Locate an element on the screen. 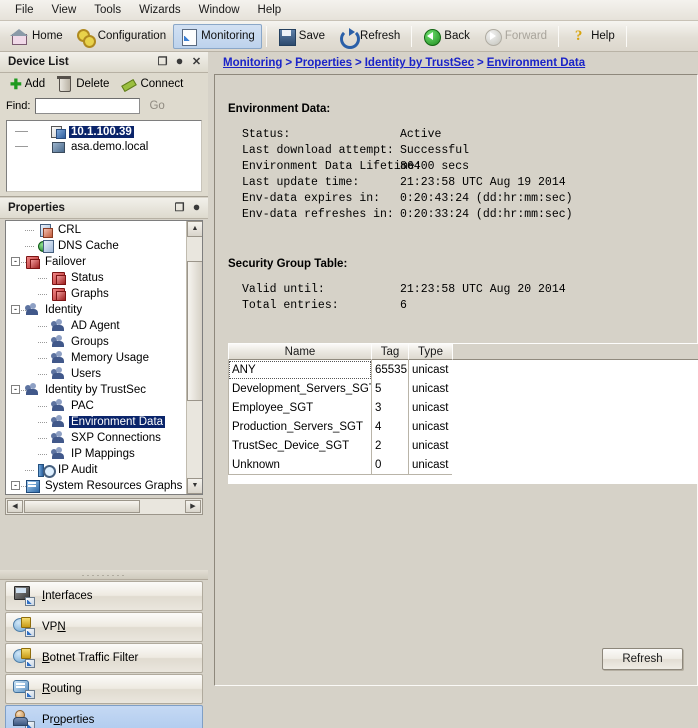 The width and height of the screenshot is (698, 728). menu-tools: Tools is located at coordinates (107, 10).